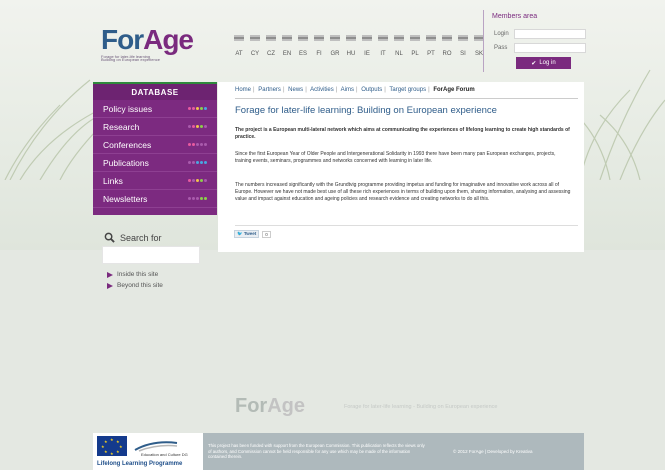 This screenshot has width=665, height=470. I want to click on lang-it: IT, so click(383, 47).